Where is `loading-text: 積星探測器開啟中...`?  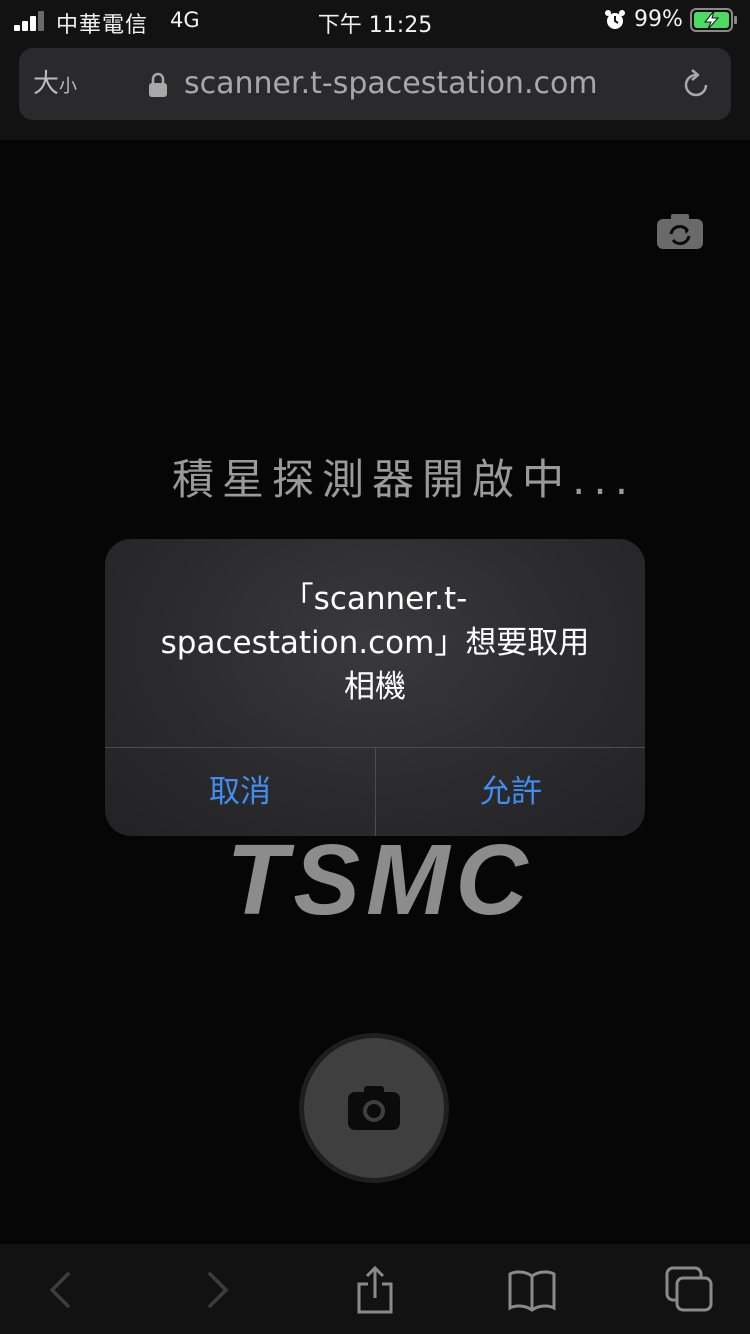 loading-text: 積星探測器開啟中... is located at coordinates (404, 479).